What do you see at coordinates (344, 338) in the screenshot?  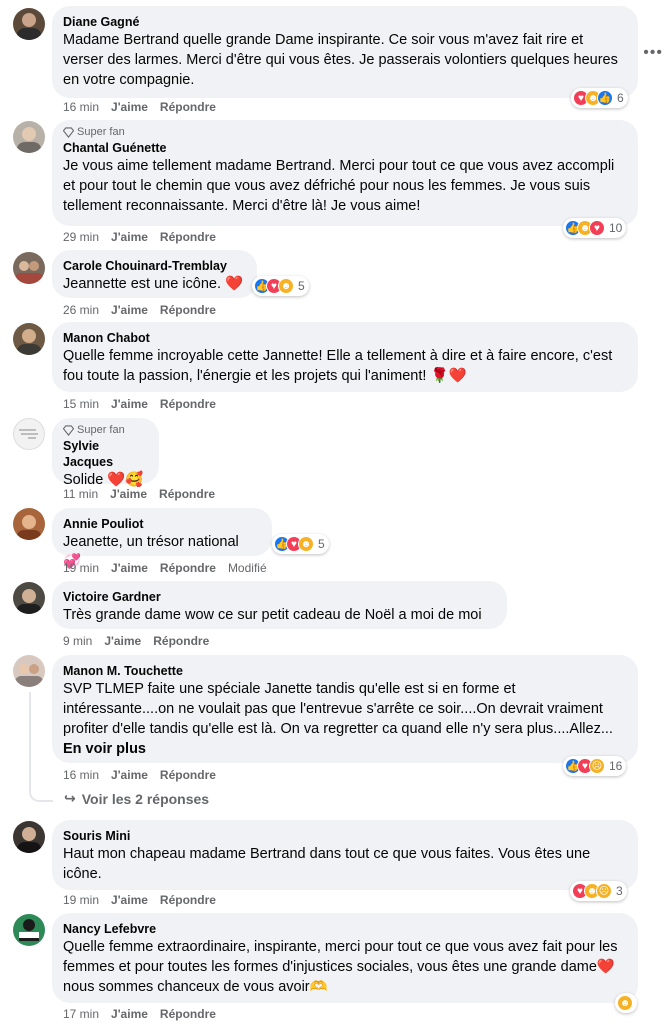 I see `author-name: Manon Chabot` at bounding box center [344, 338].